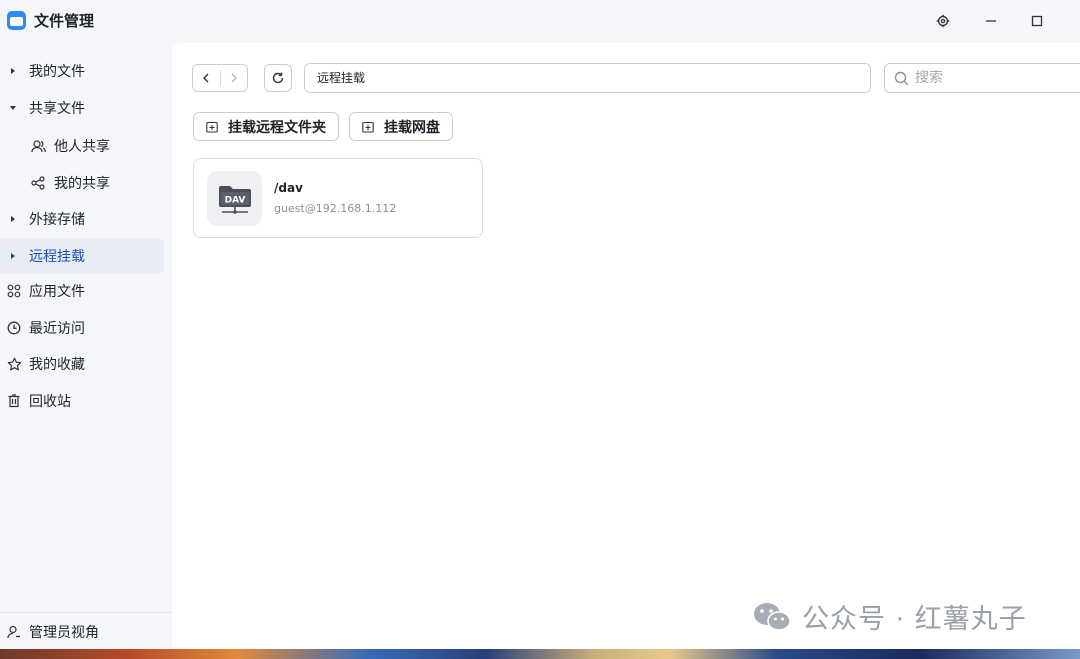  I want to click on people-icon, so click(38, 146).